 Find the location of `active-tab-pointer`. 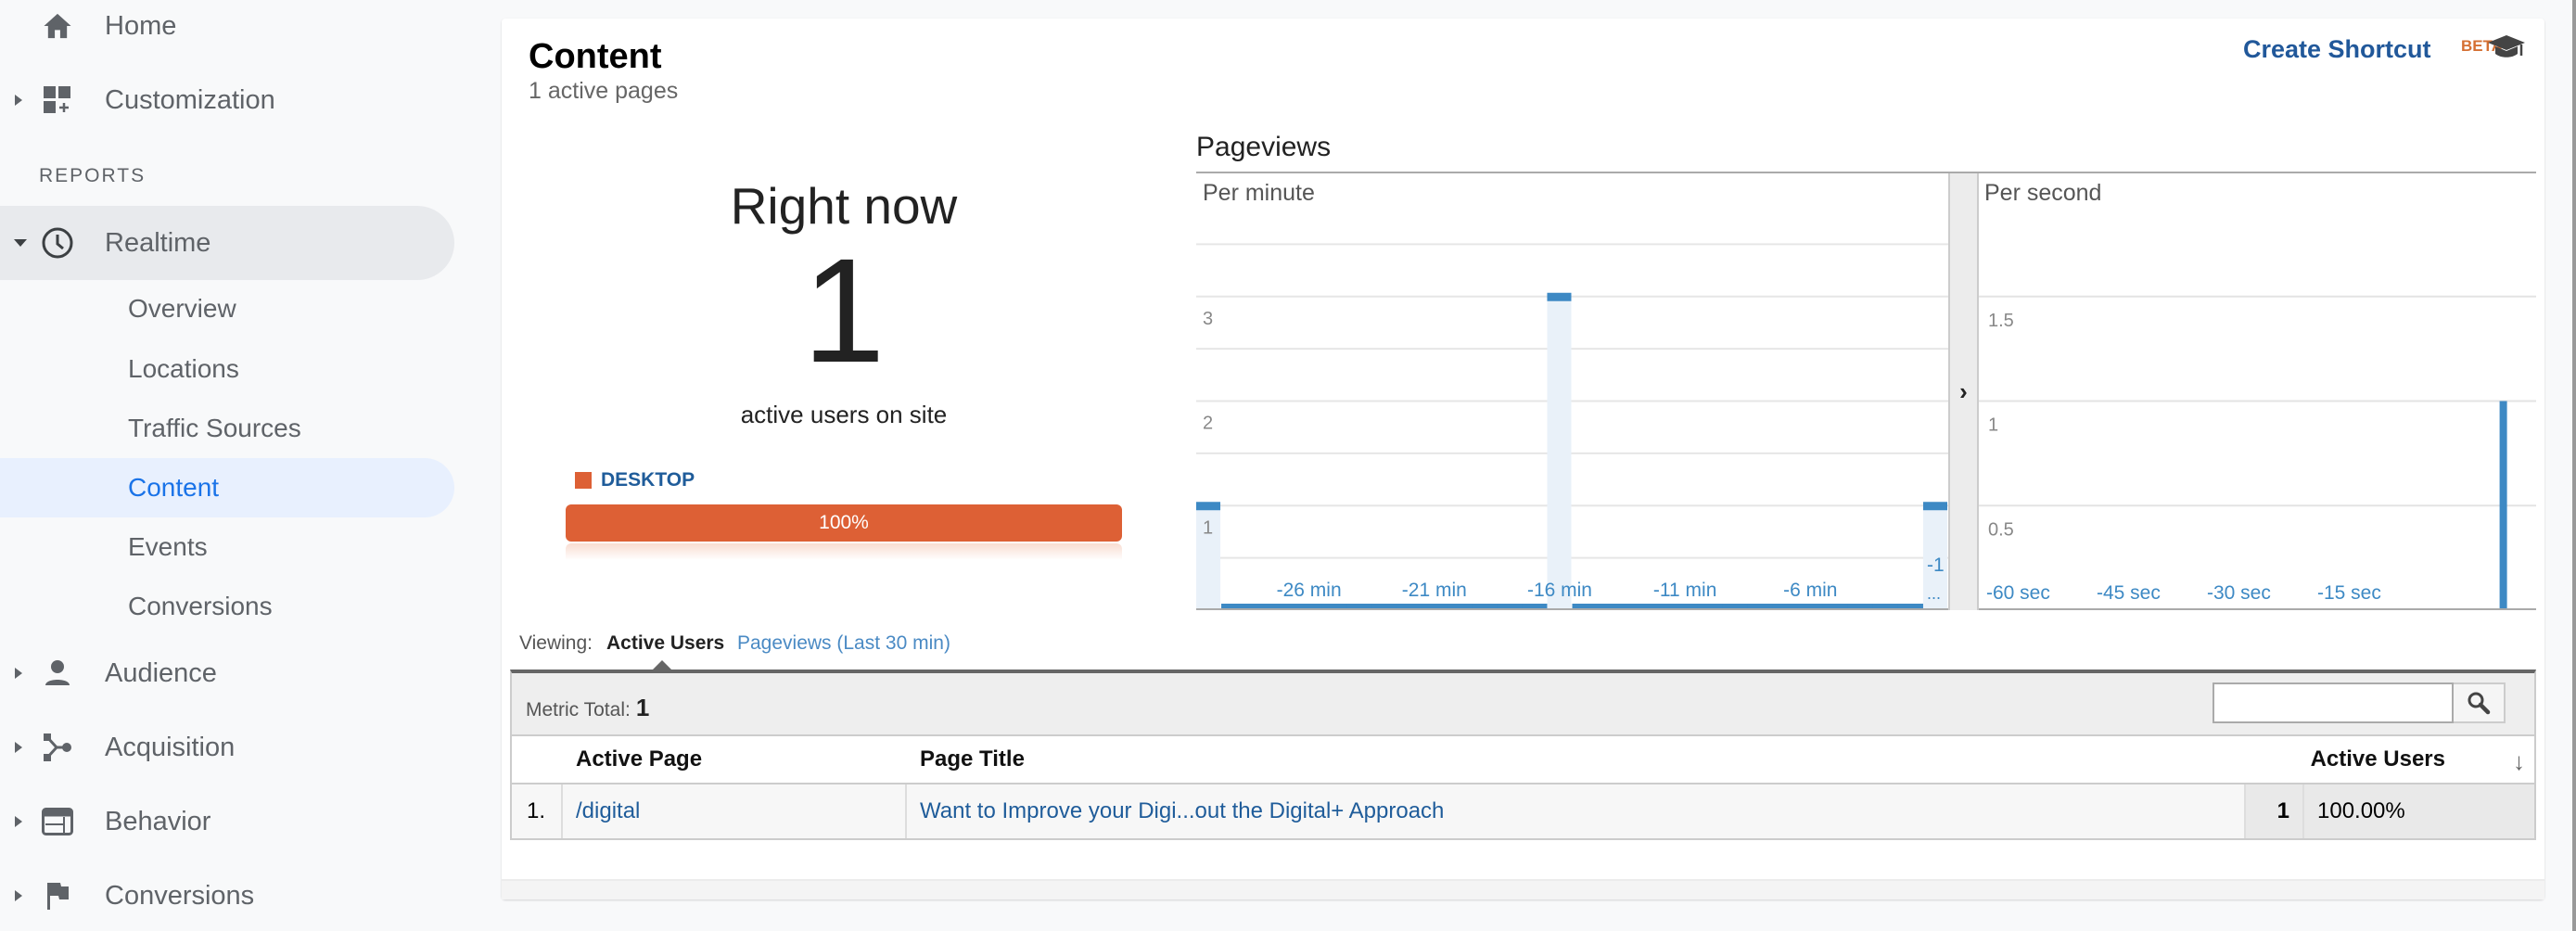

active-tab-pointer is located at coordinates (662, 665).